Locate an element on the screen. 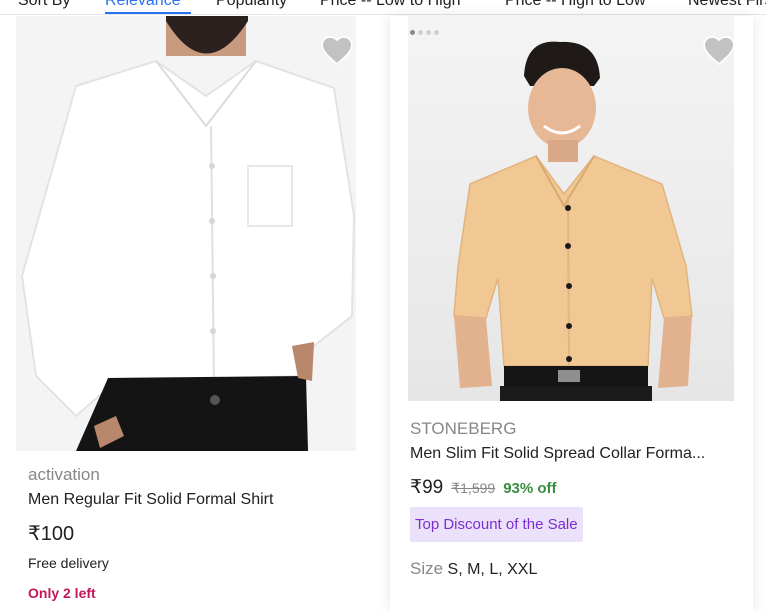 Image resolution: width=766 pixels, height=612 pixels. product-price: ₹99 is located at coordinates (427, 487).